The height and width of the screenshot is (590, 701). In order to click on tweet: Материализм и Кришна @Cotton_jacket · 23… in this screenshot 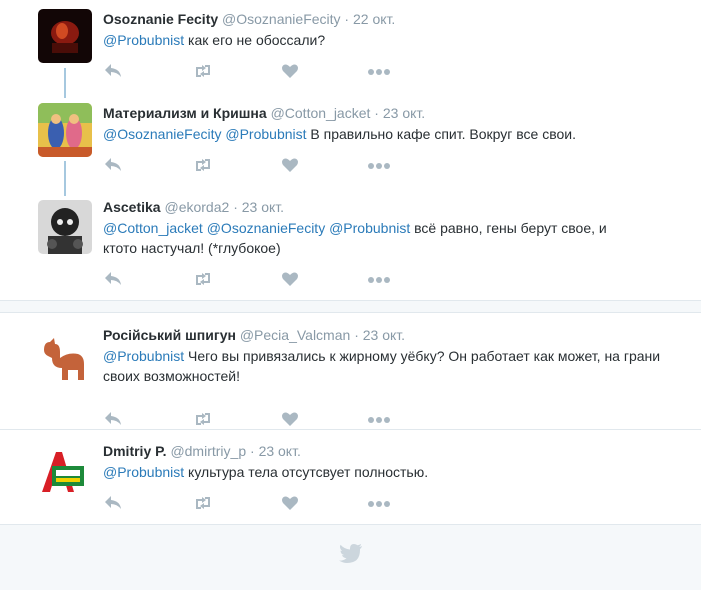, I will do `click(350, 143)`.